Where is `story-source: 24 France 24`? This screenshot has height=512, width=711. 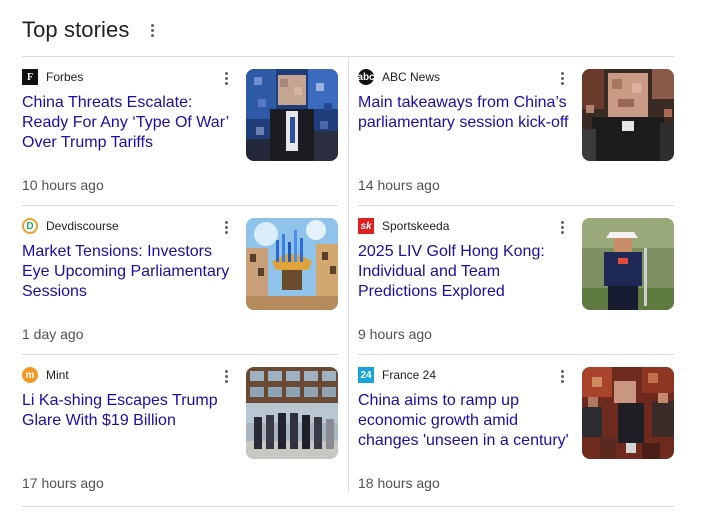 story-source: 24 France 24 is located at coordinates (397, 375).